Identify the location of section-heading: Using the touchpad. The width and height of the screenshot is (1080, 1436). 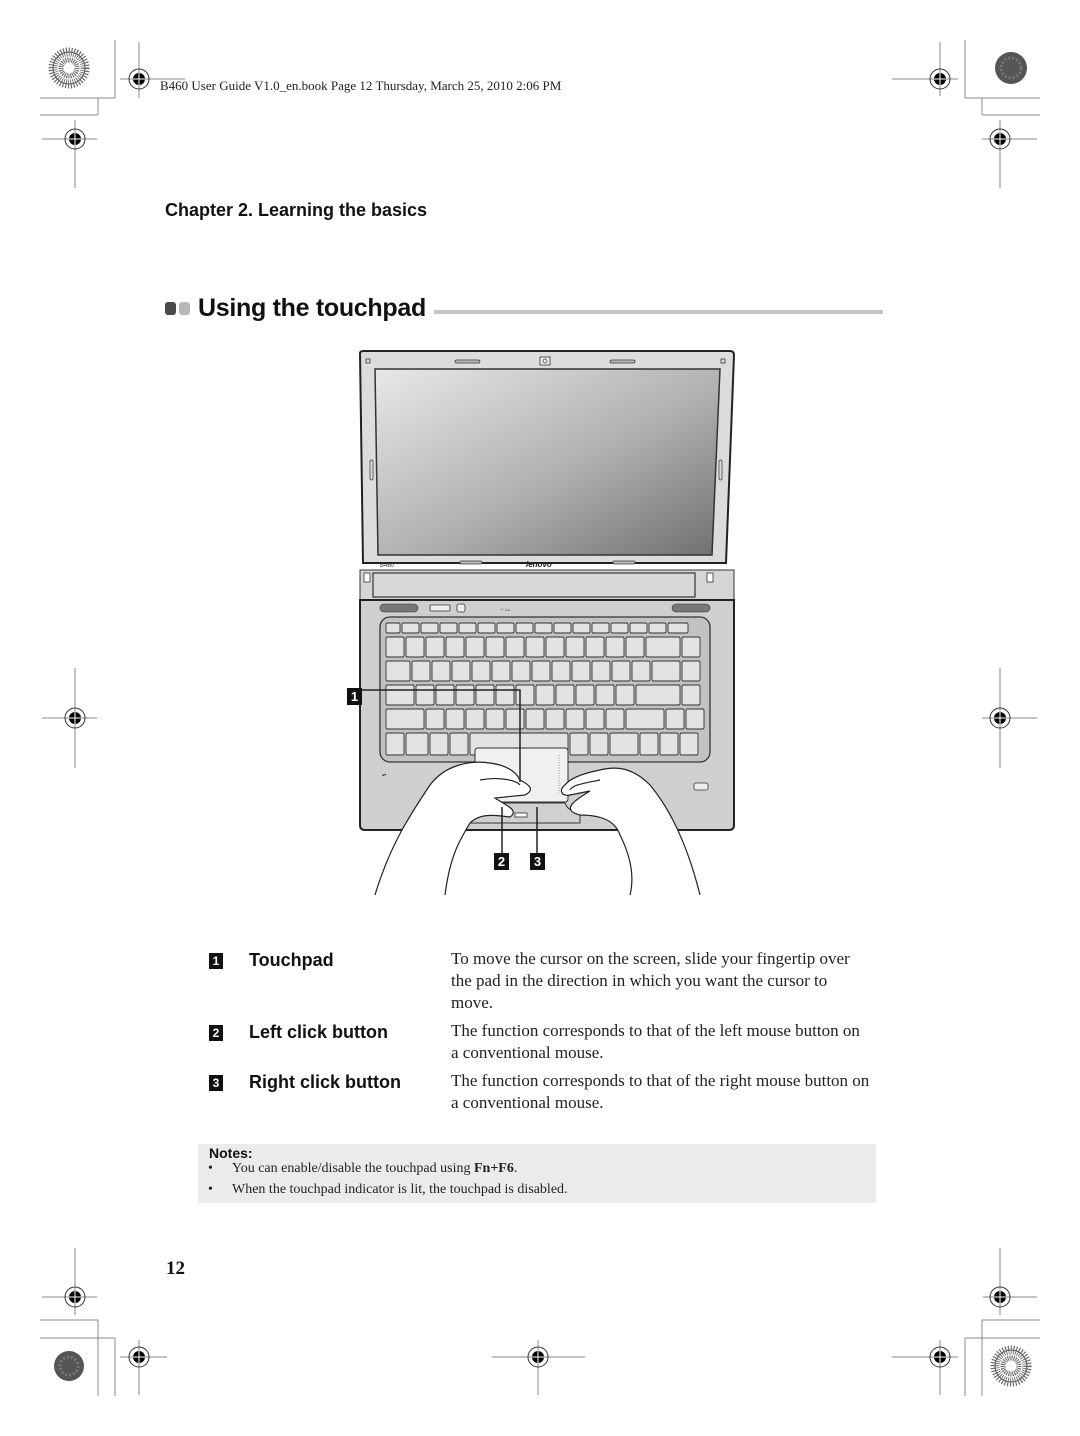
(524, 308).